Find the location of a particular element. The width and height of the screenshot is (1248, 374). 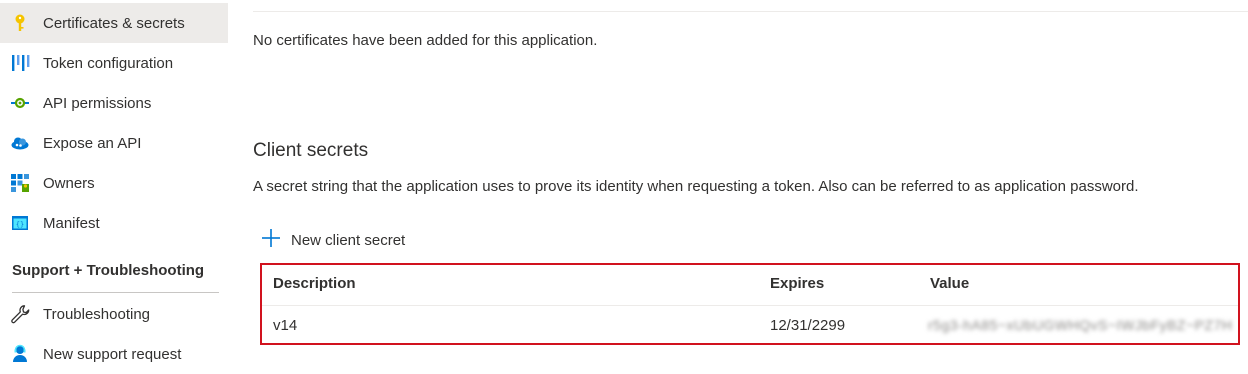

sidebar-item-troubleshooting: Troubleshooting is located at coordinates (114, 314).